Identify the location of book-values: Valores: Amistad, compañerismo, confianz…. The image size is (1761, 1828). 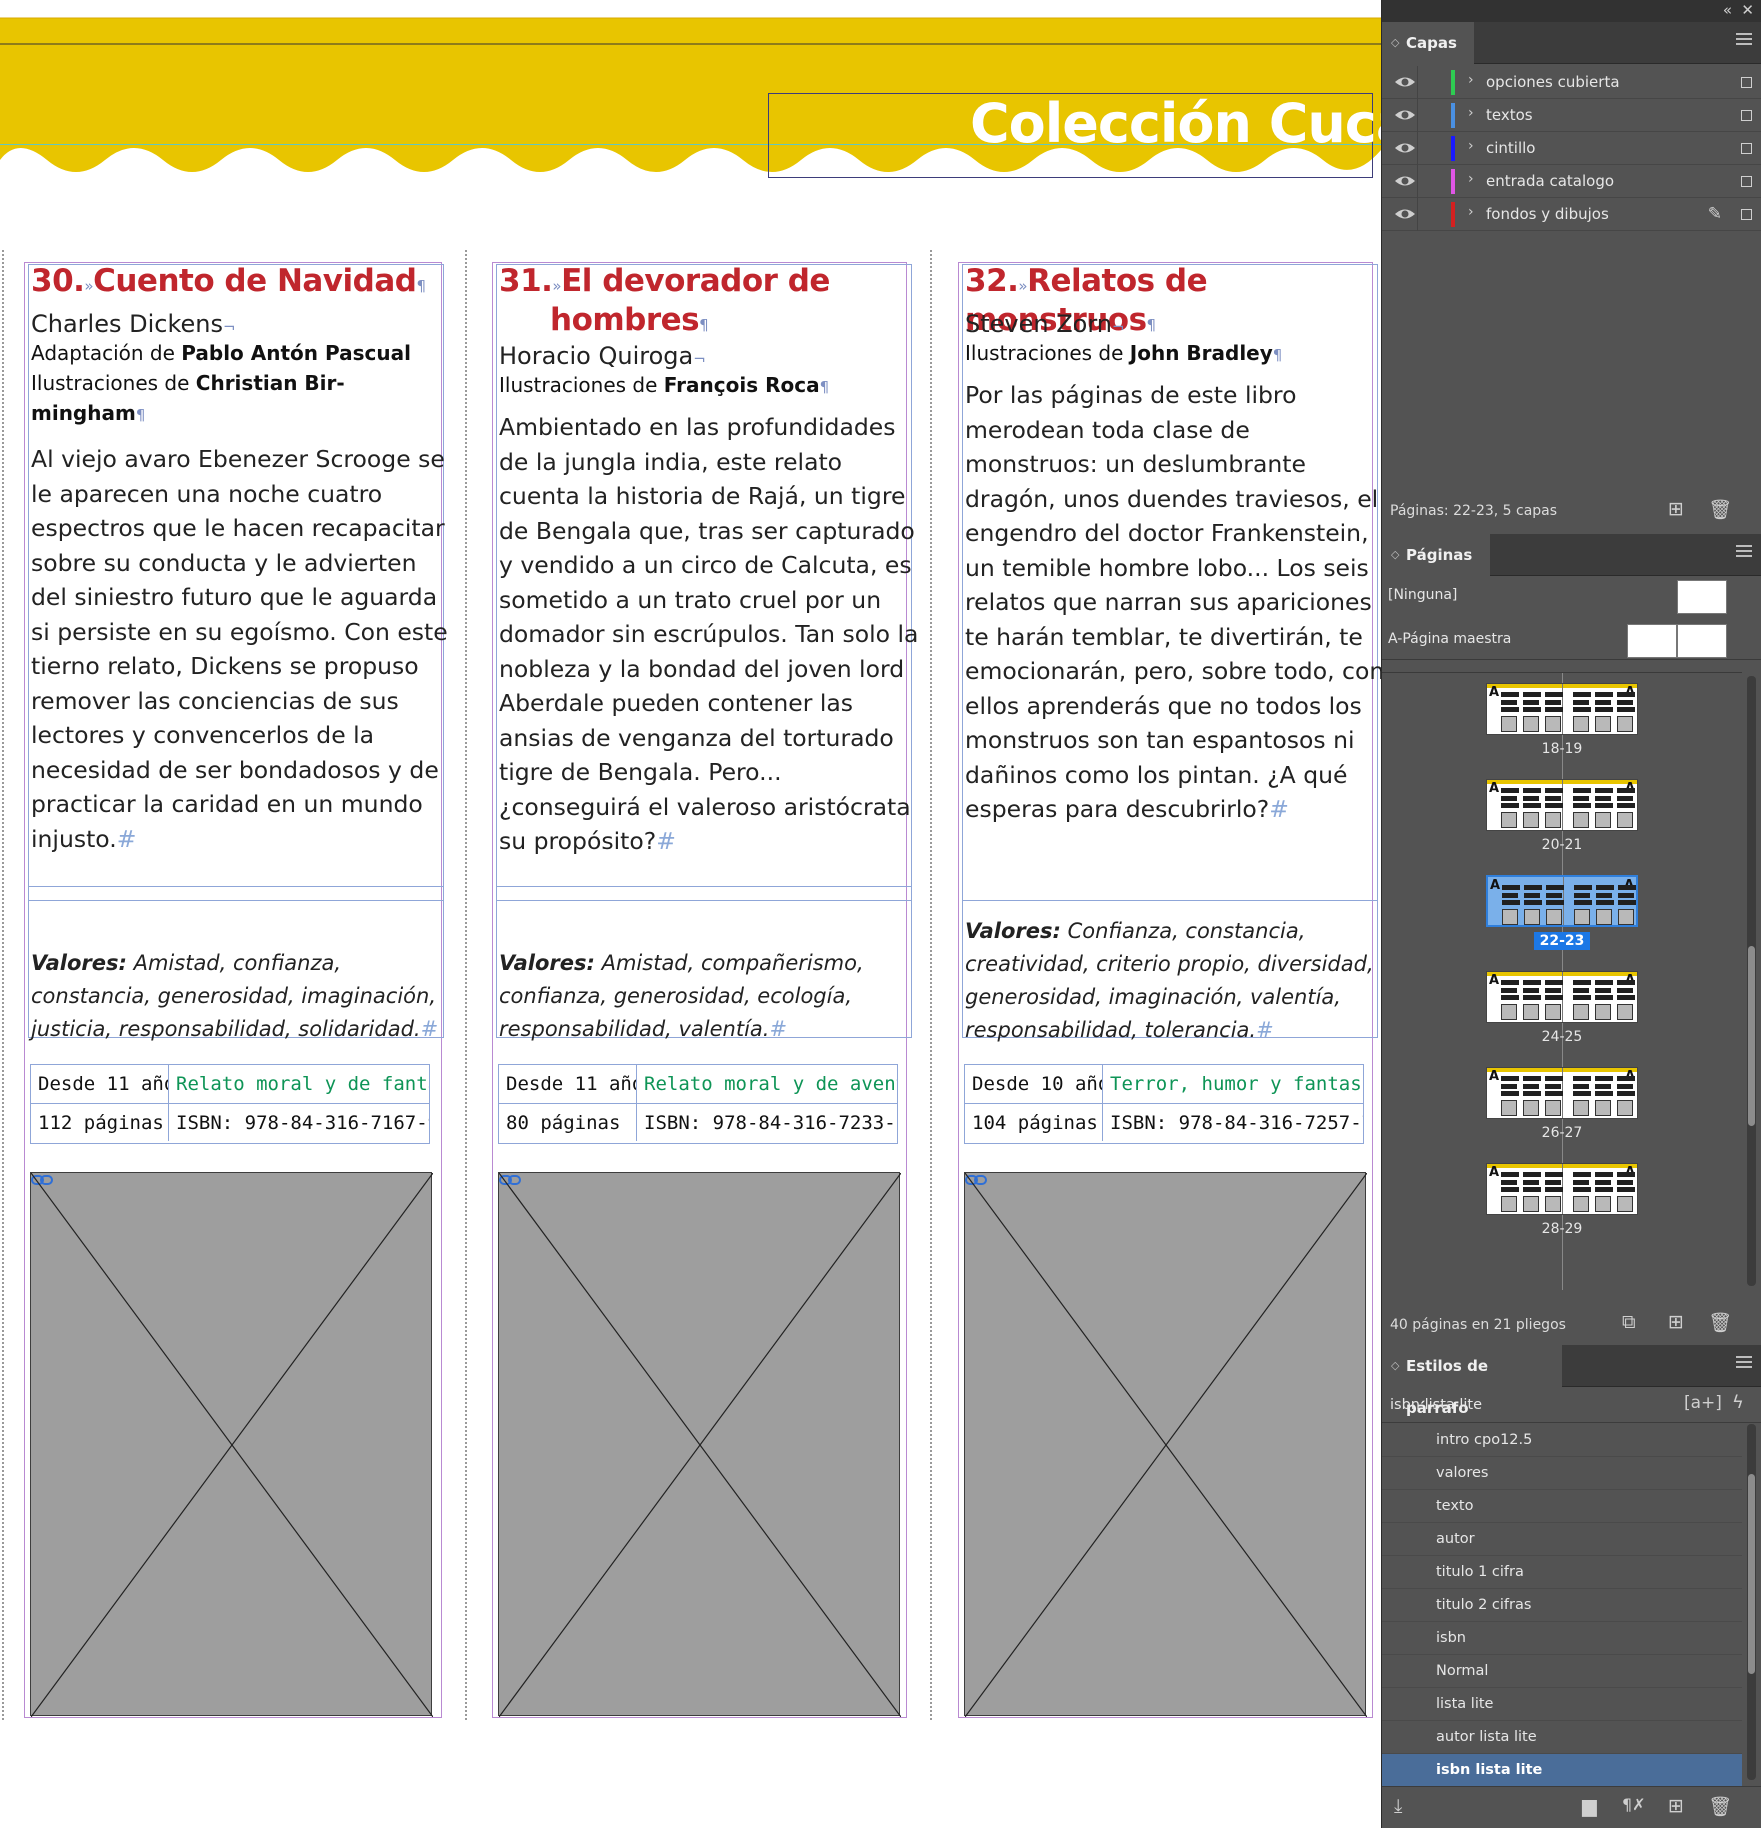
(681, 996).